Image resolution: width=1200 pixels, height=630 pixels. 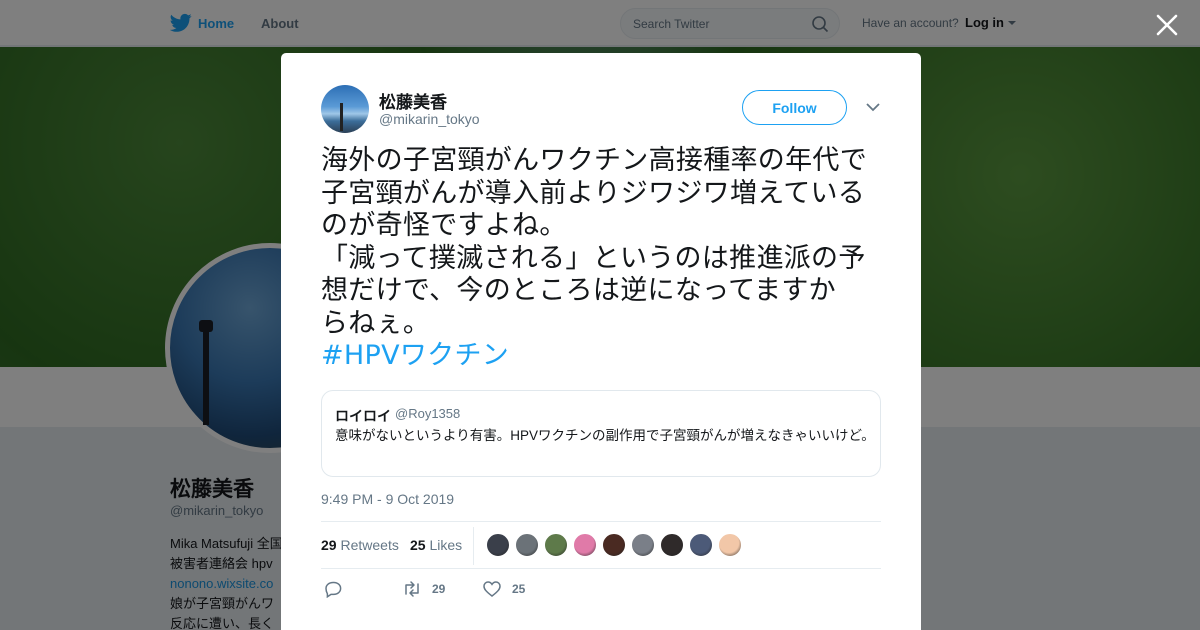 What do you see at coordinates (444, 225) in the screenshot?
I see `tweet-line: のが奇怪ですよね。` at bounding box center [444, 225].